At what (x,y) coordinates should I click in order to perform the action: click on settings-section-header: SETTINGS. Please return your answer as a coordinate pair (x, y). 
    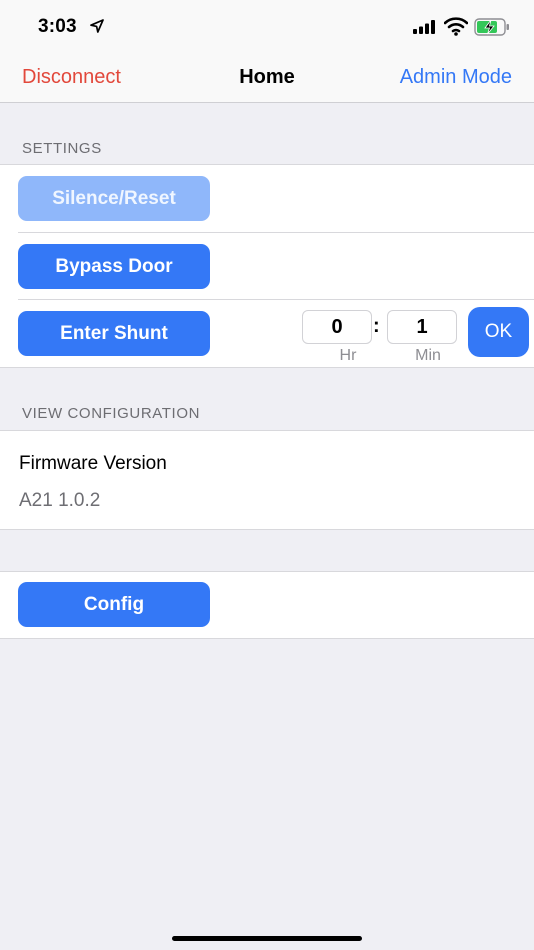
    Looking at the image, I should click on (62, 148).